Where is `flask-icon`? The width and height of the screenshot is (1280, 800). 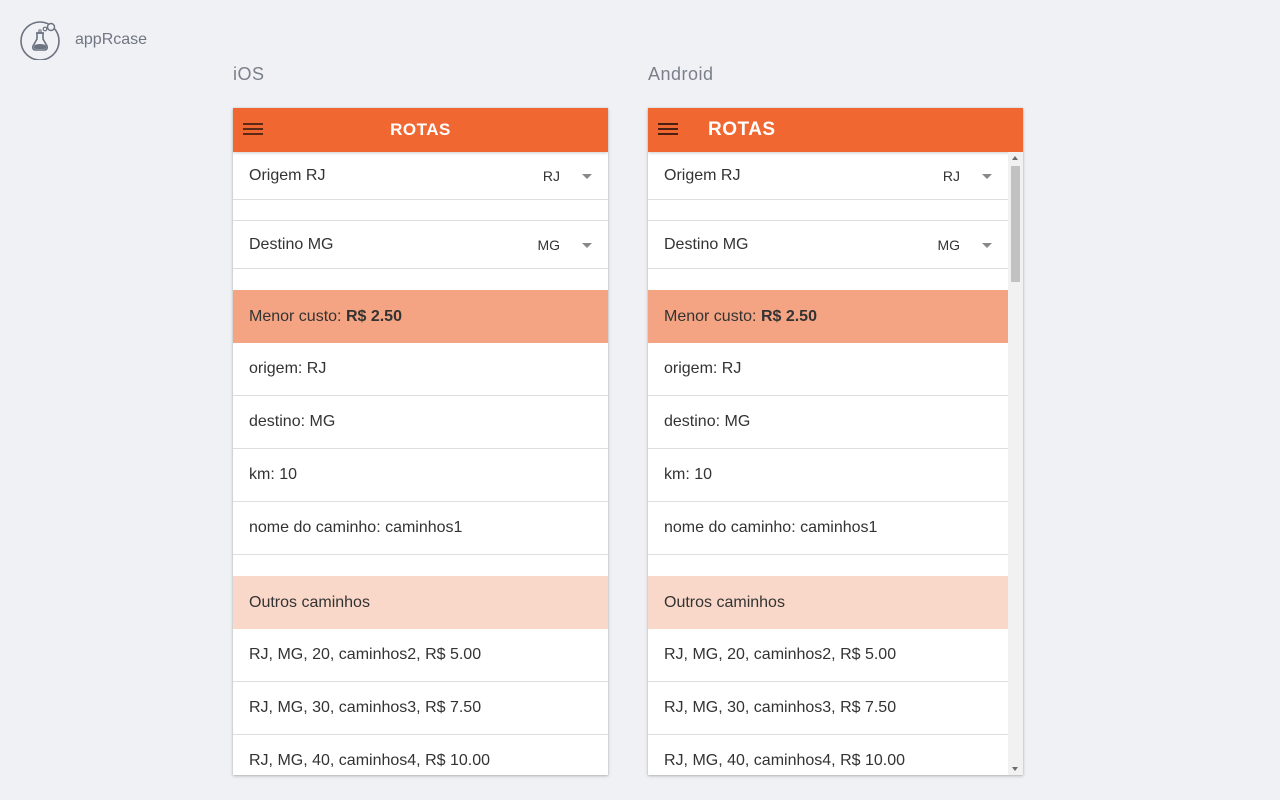 flask-icon is located at coordinates (40, 40).